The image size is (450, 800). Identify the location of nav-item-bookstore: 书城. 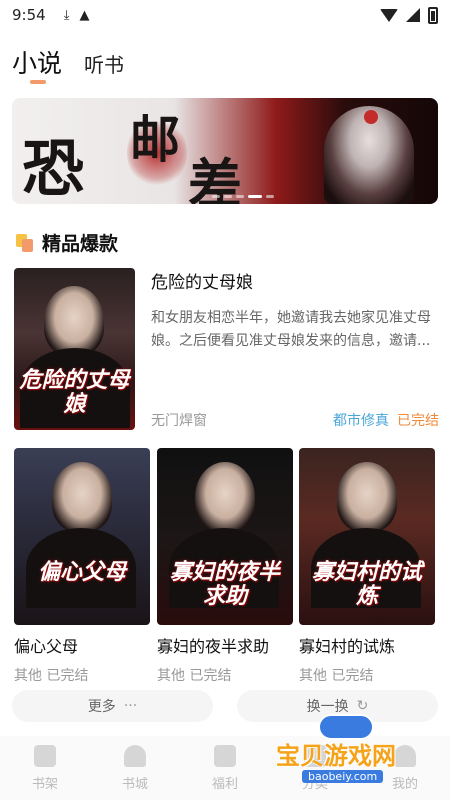
(135, 768).